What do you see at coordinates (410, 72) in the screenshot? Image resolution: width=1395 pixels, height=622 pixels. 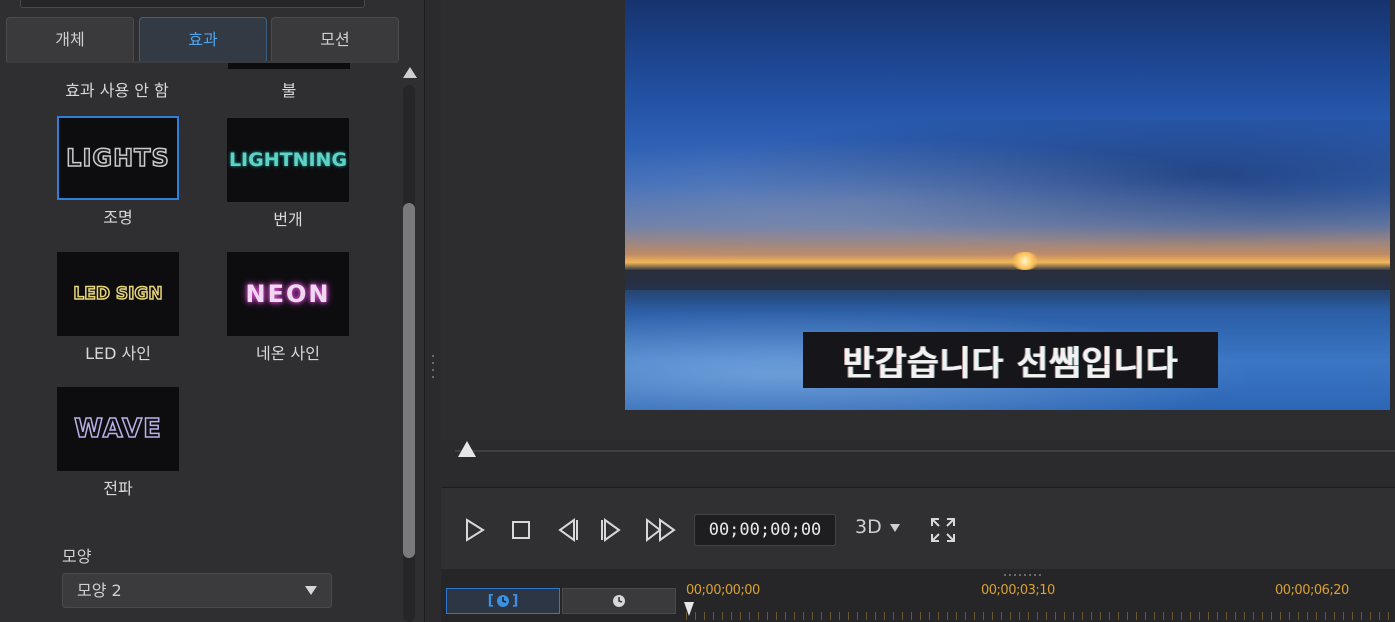 I see `scroll-up-arrow-icon` at bounding box center [410, 72].